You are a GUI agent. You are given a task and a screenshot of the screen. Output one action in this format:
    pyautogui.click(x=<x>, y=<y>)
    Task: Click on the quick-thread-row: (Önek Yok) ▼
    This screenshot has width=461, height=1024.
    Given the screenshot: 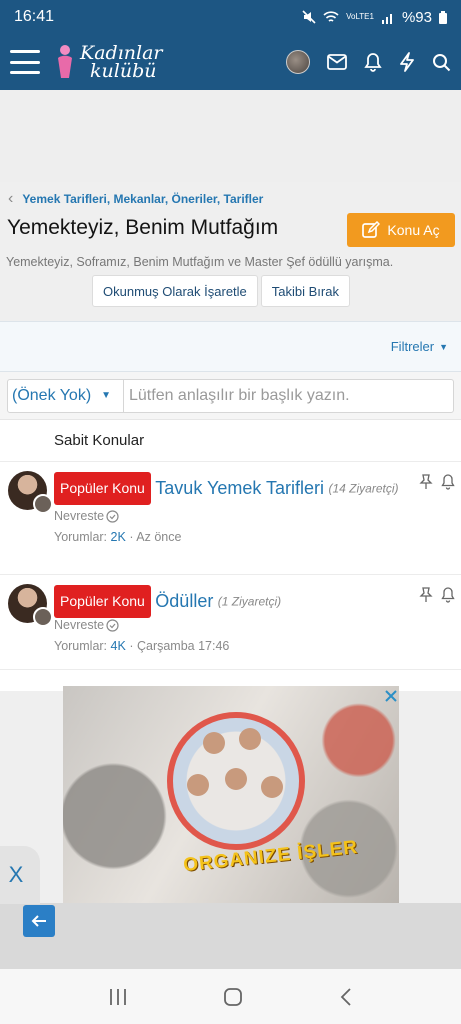 What is the action you would take?
    pyautogui.click(x=230, y=396)
    